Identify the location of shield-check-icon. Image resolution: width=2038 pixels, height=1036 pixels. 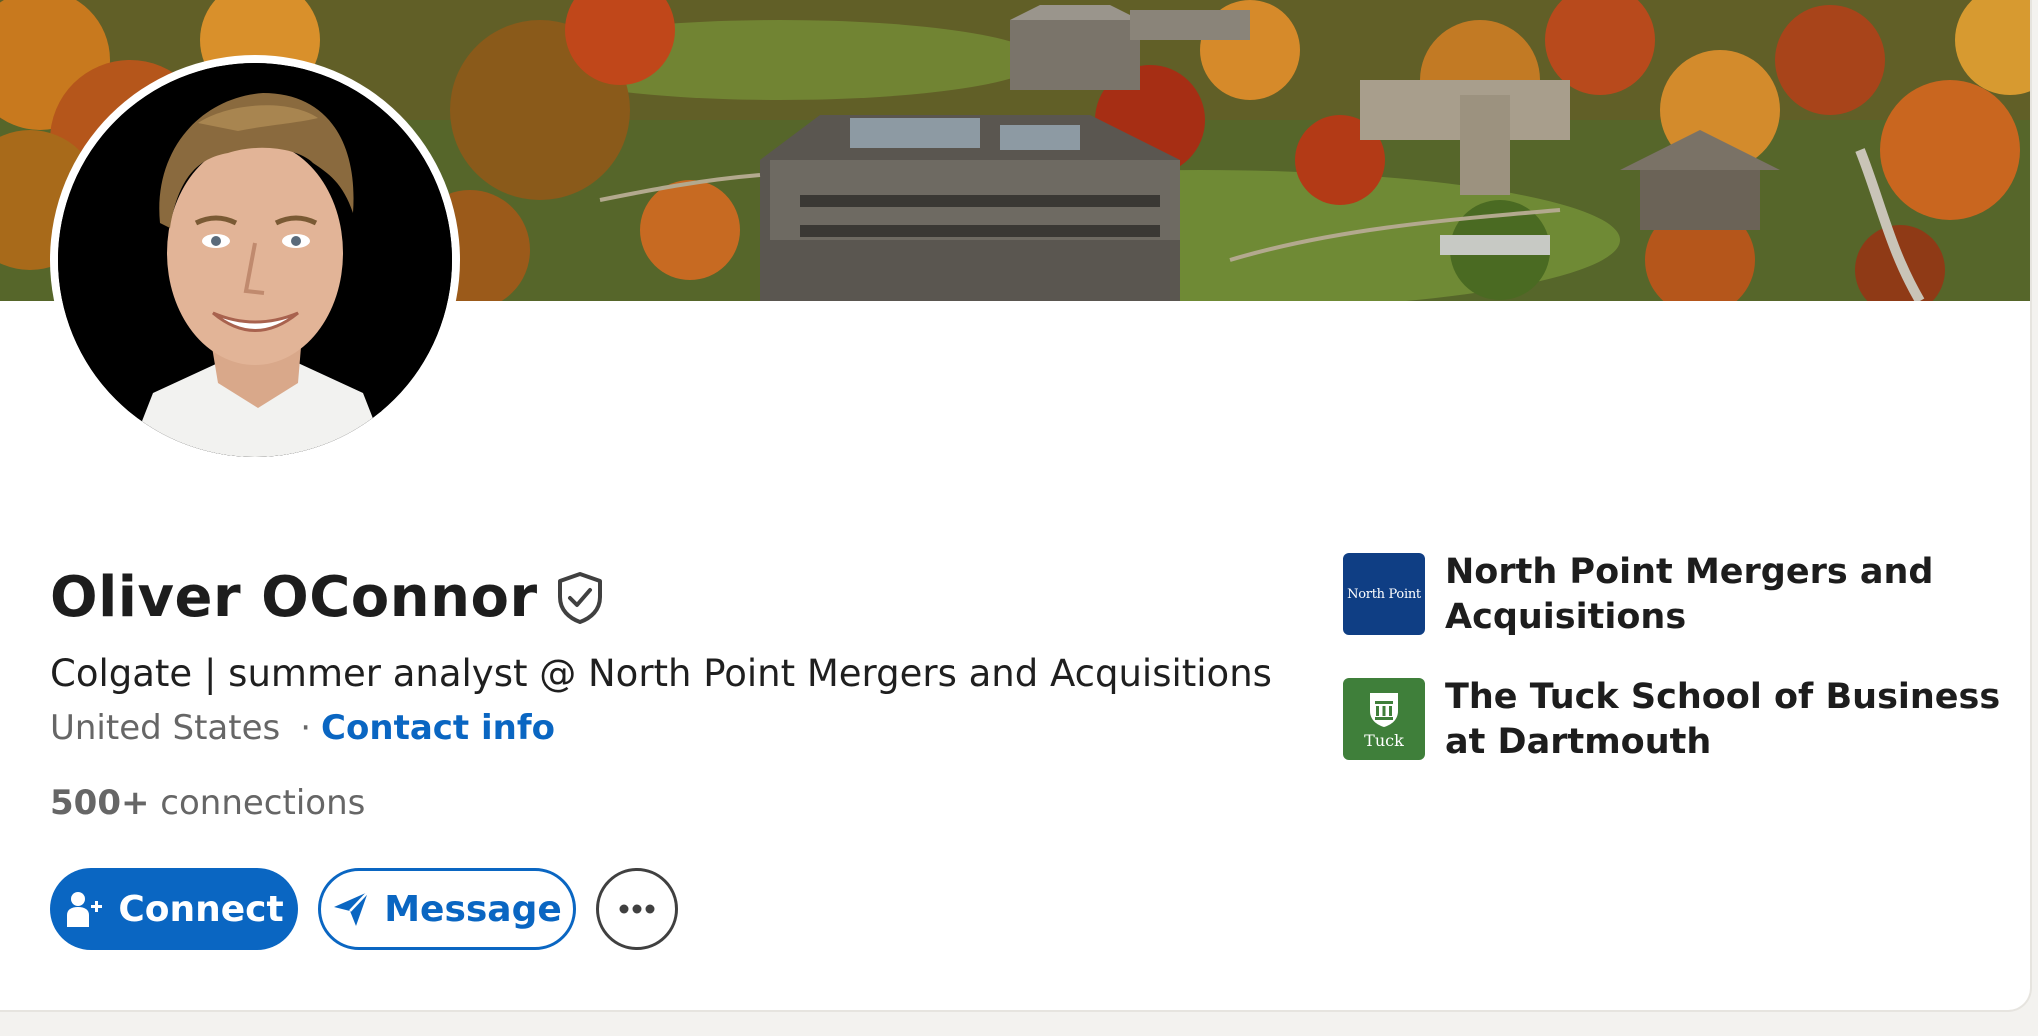
(580, 598).